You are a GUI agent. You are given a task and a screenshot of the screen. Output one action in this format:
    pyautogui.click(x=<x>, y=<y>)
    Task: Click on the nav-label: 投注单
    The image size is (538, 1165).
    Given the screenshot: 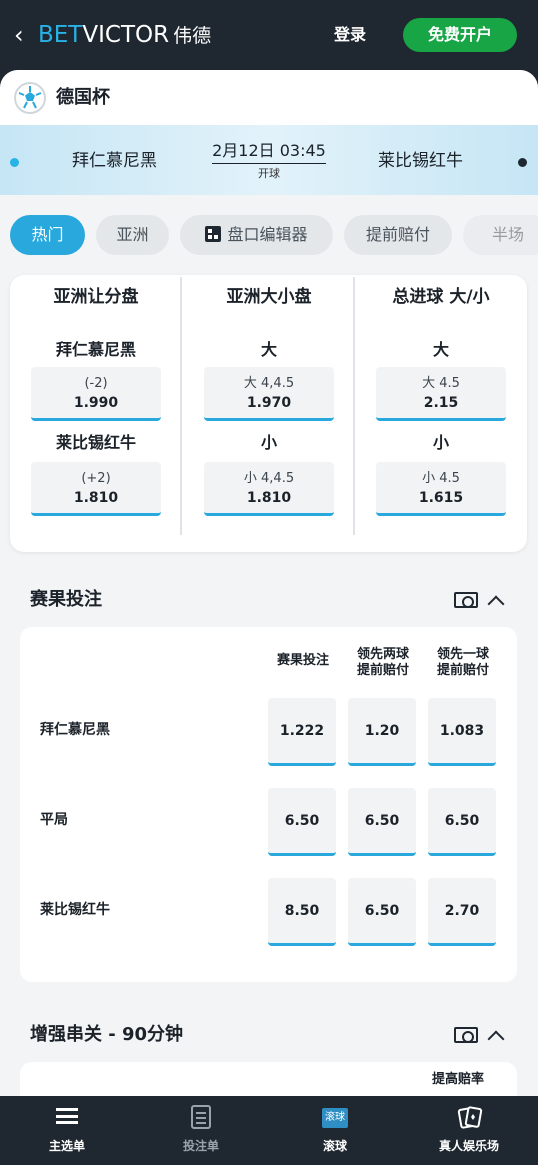 What is the action you would take?
    pyautogui.click(x=200, y=1146)
    